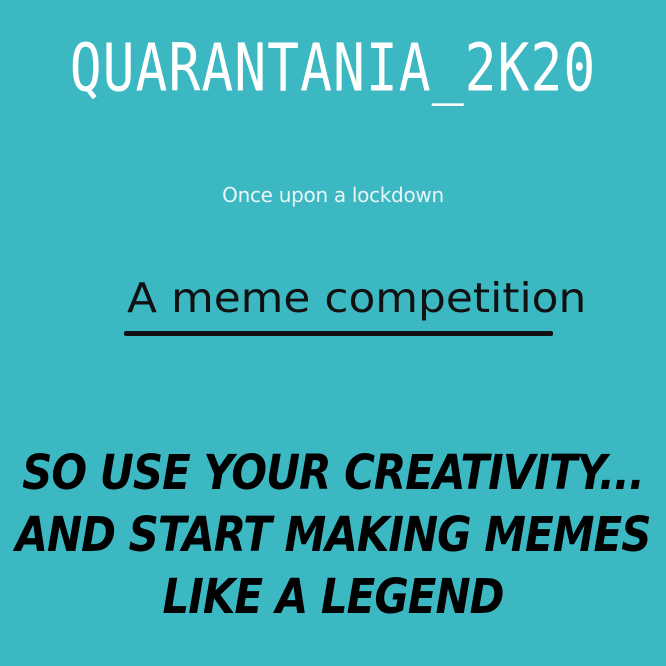 Image resolution: width=666 pixels, height=666 pixels. I want to click on heading-underline, so click(338, 333).